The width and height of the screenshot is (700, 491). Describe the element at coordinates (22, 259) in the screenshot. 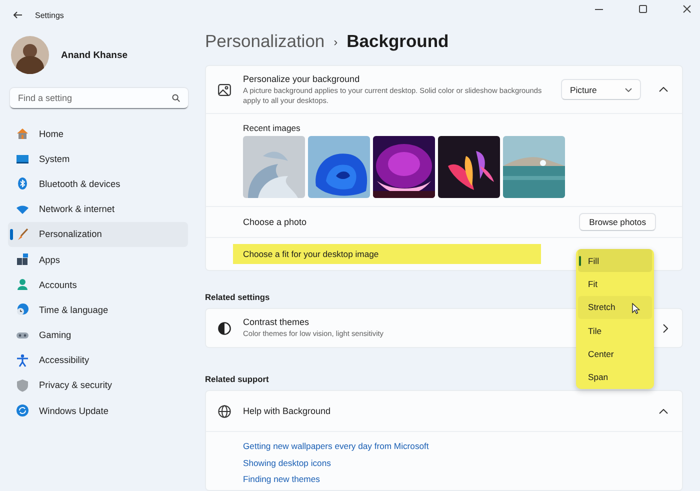

I see `apps-icon` at that location.